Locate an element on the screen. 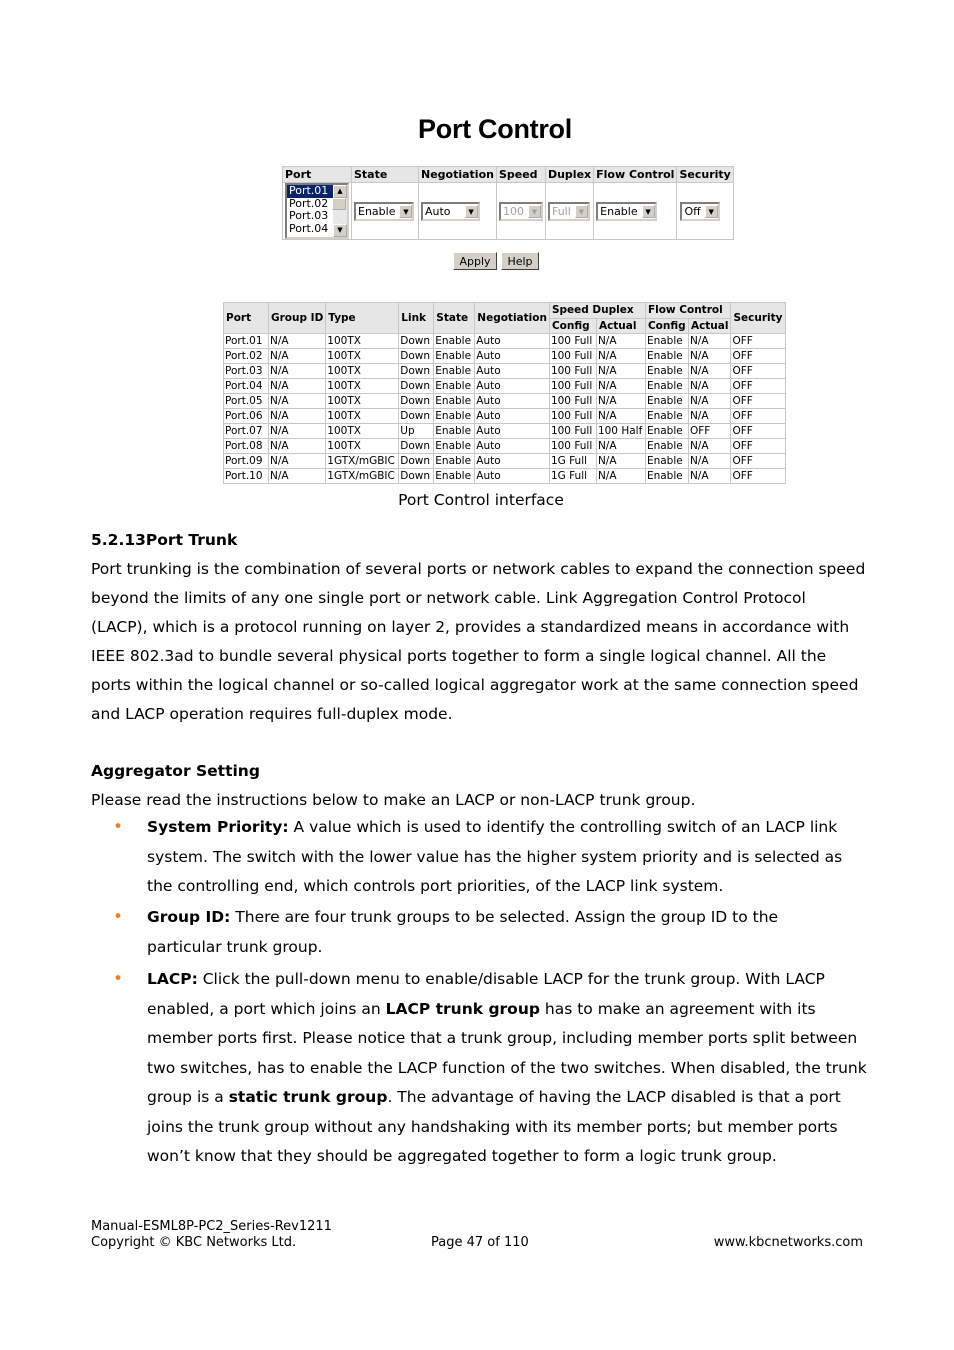 The height and width of the screenshot is (1350, 954). th-flow-control: Flow Control is located at coordinates (688, 310).